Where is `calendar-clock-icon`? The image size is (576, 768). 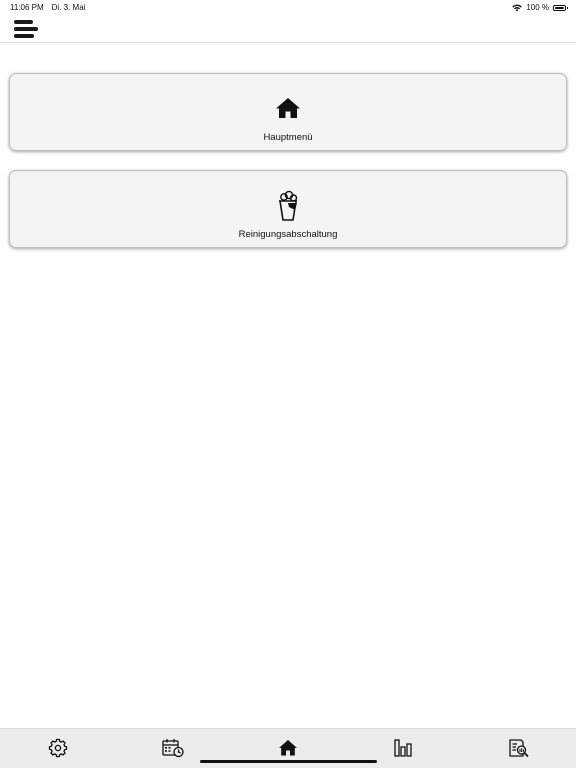
calendar-clock-icon is located at coordinates (173, 748).